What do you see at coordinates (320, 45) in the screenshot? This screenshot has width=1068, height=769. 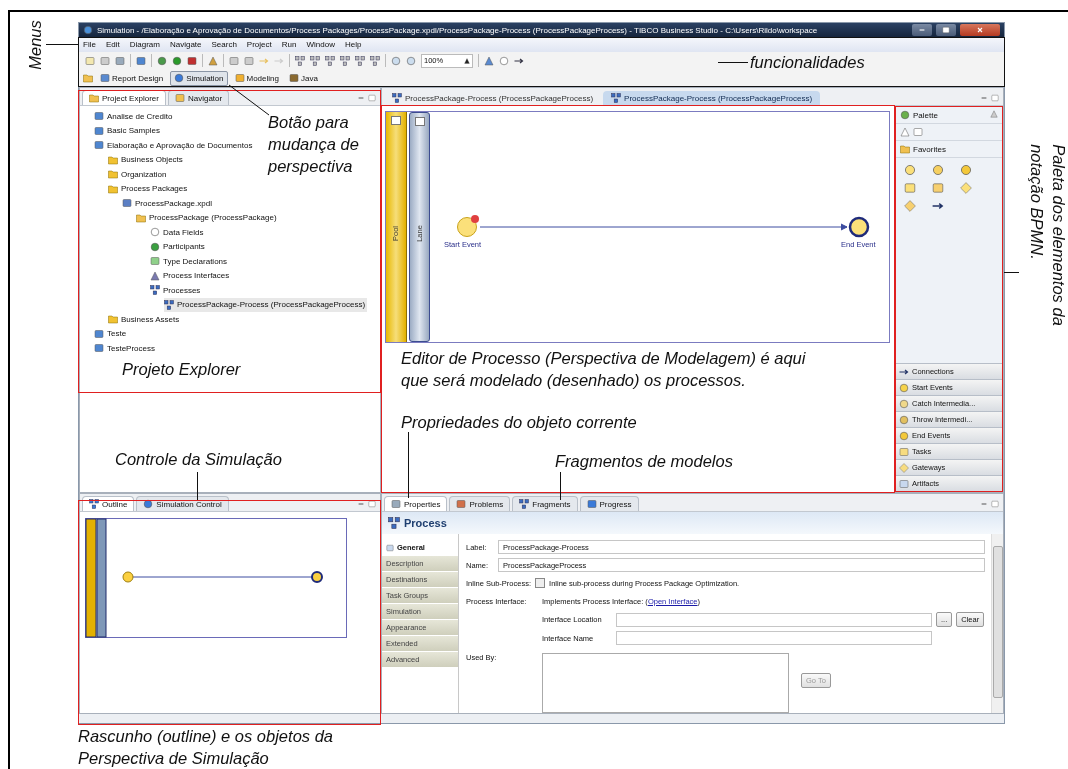 I see `menu-item: Window` at bounding box center [320, 45].